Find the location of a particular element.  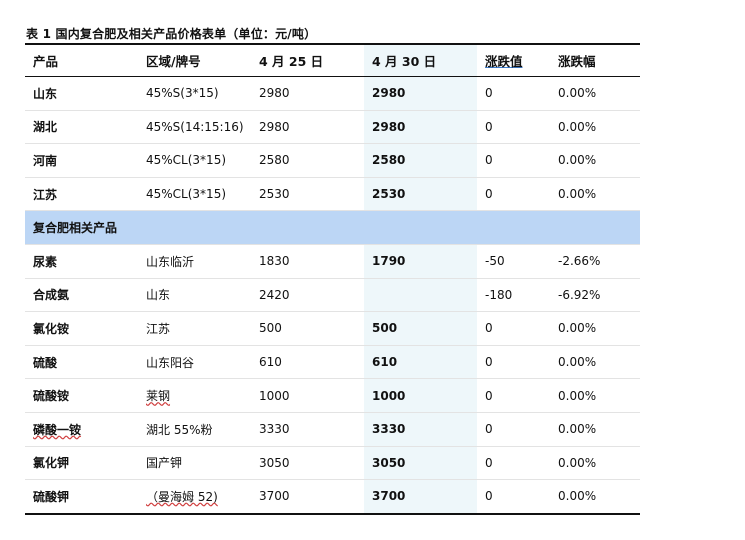

product-cell: 氯化铵 is located at coordinates (81, 328).